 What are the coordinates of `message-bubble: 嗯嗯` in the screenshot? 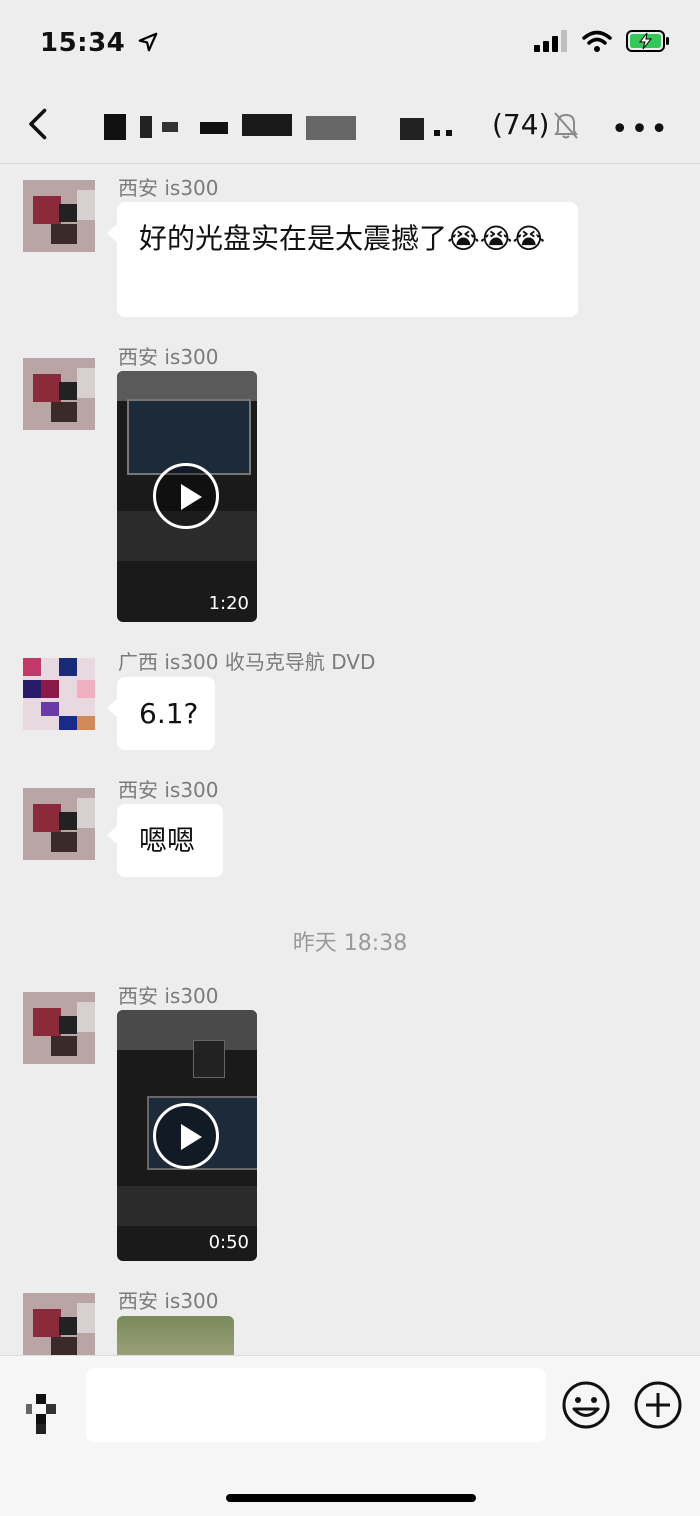 It's located at (165, 840).